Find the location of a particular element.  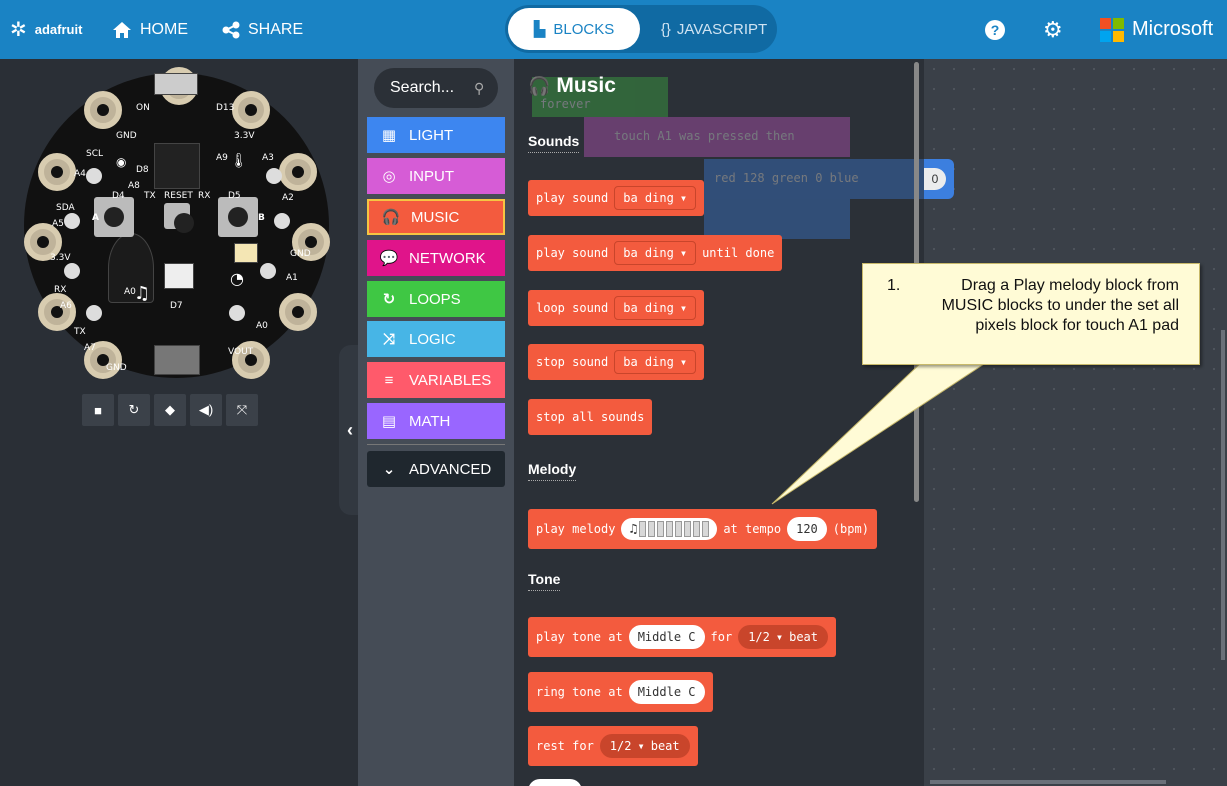

section-heading: Melody is located at coordinates (552, 471).